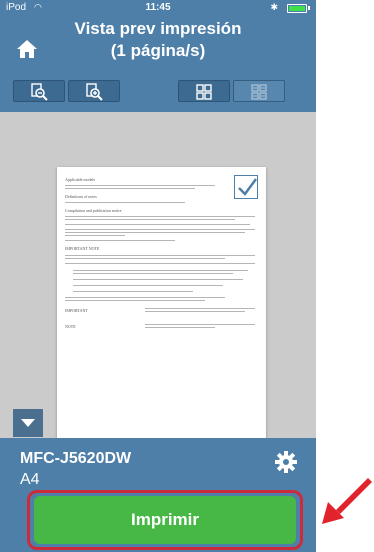  I want to click on zoom-in-icon, so click(94, 92).